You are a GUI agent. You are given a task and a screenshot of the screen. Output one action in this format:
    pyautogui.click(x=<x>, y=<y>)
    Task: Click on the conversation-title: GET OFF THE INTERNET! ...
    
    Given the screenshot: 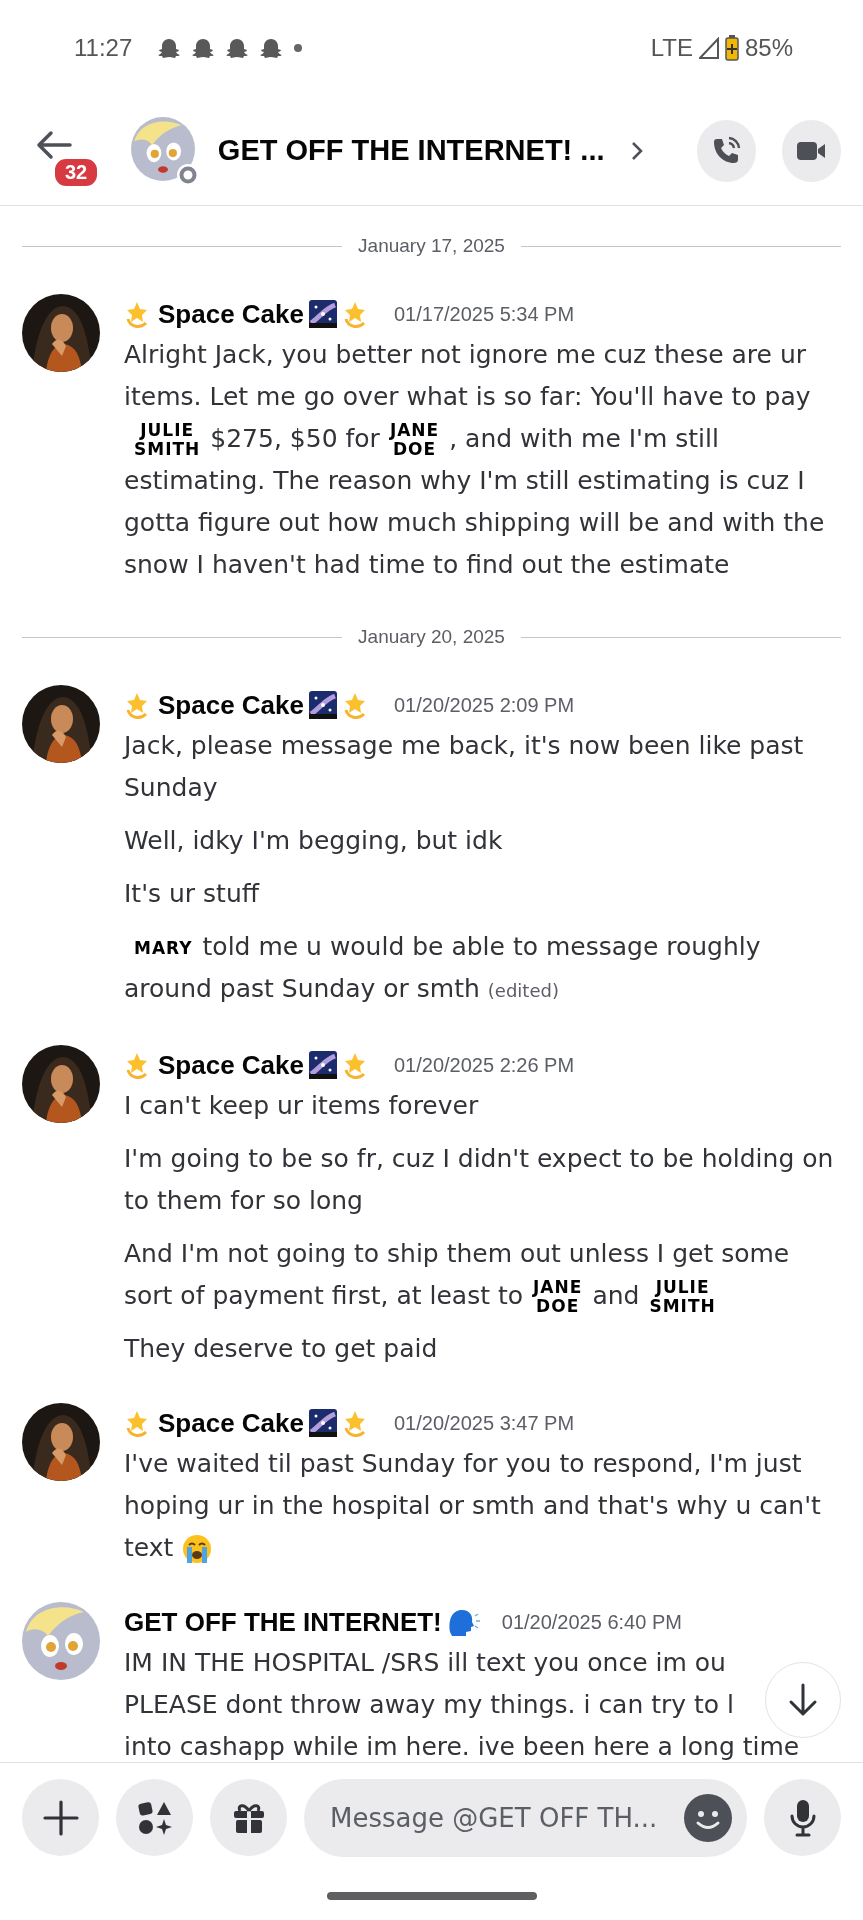 What is the action you would take?
    pyautogui.click(x=411, y=150)
    